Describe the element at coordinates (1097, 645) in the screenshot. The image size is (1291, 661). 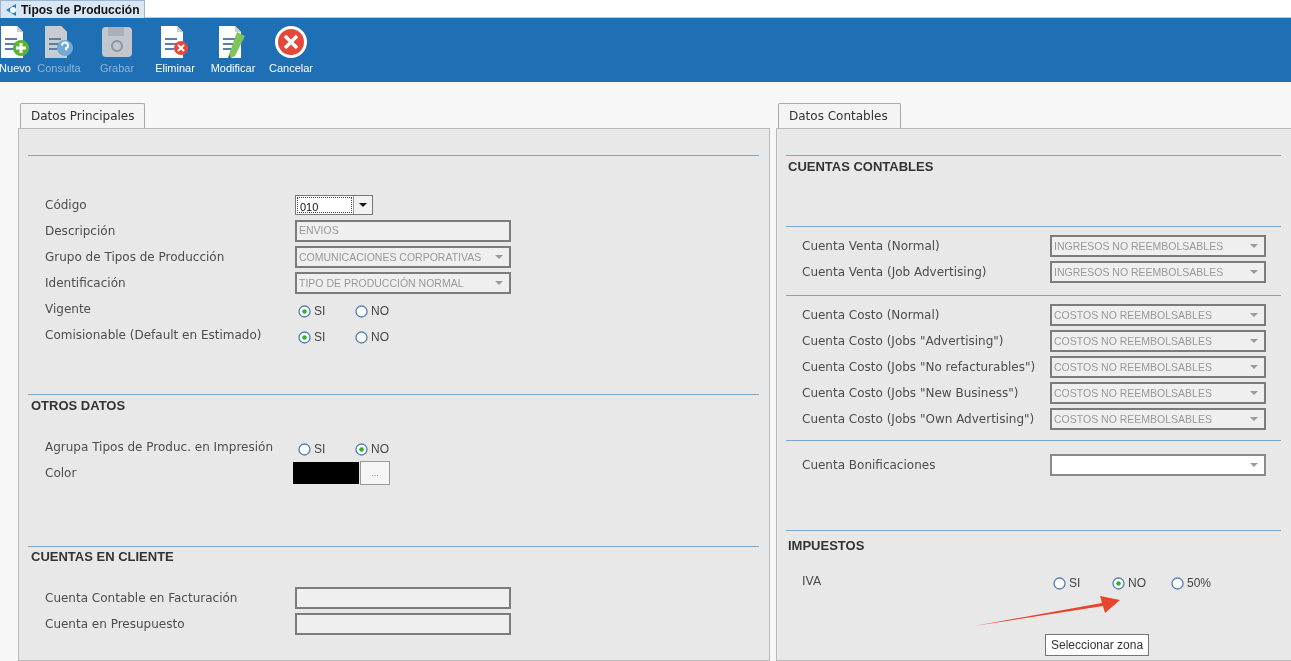
I see `tooltip: Seleccionar zona` at that location.